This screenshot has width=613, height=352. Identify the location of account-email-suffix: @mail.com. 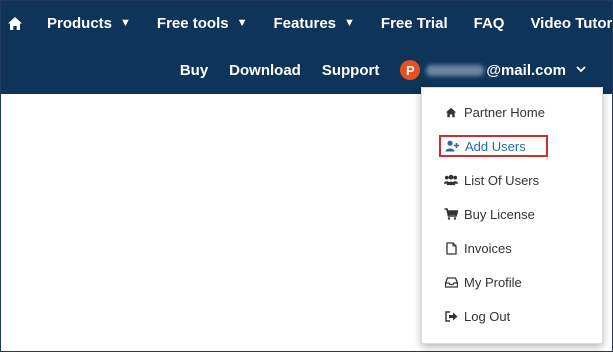
(526, 70).